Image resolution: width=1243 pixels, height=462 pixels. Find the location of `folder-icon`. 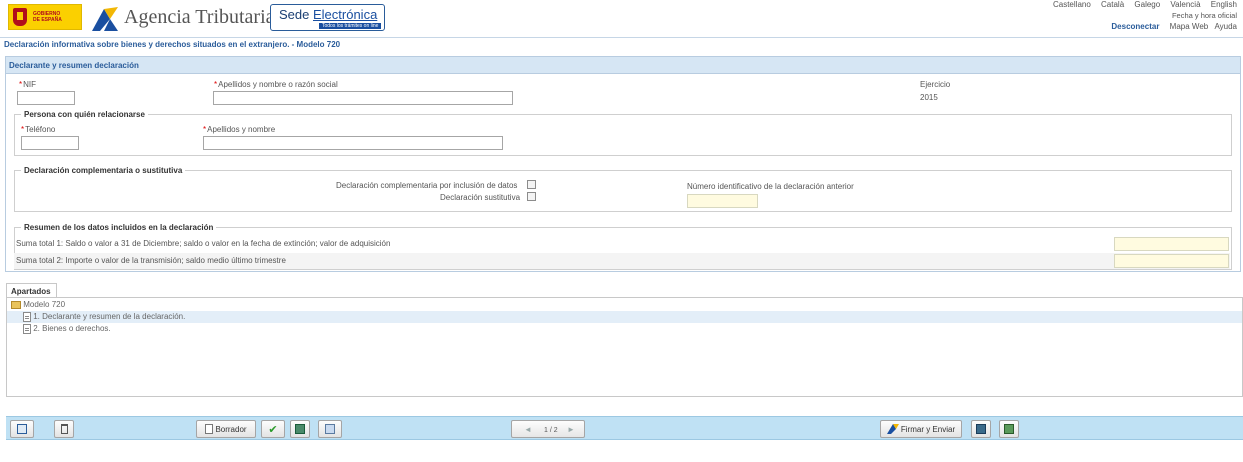

folder-icon is located at coordinates (16, 304).